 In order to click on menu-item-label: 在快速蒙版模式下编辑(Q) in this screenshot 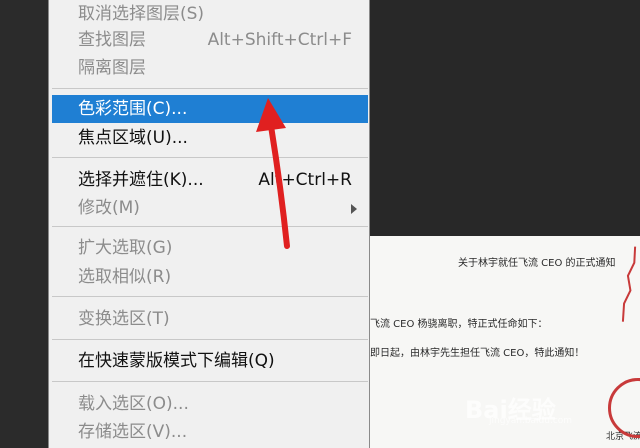, I will do `click(176, 361)`.